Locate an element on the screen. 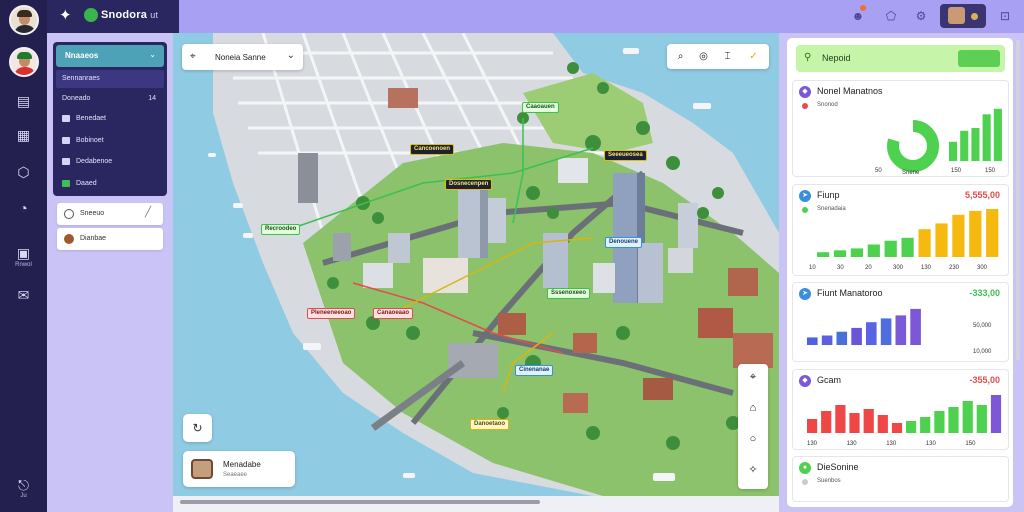  rail-label-2: Ju is located at coordinates (23, 496).